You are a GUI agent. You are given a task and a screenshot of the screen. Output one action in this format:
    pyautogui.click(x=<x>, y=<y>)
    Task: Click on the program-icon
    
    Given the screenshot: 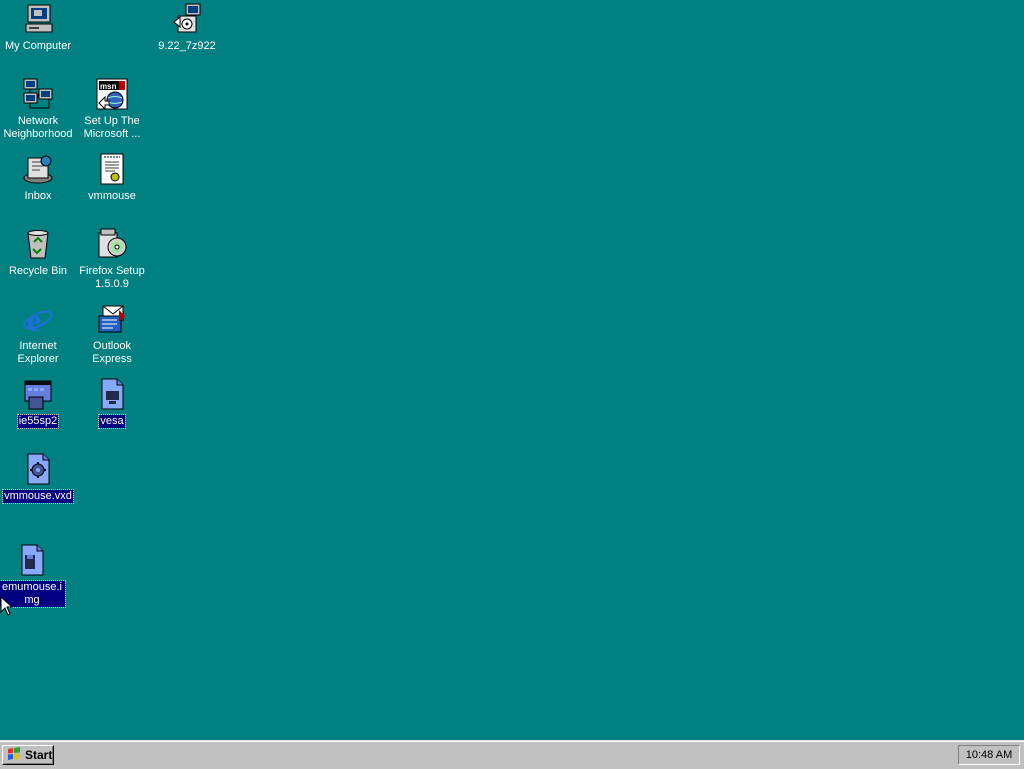 What is the action you would take?
    pyautogui.click(x=38, y=394)
    